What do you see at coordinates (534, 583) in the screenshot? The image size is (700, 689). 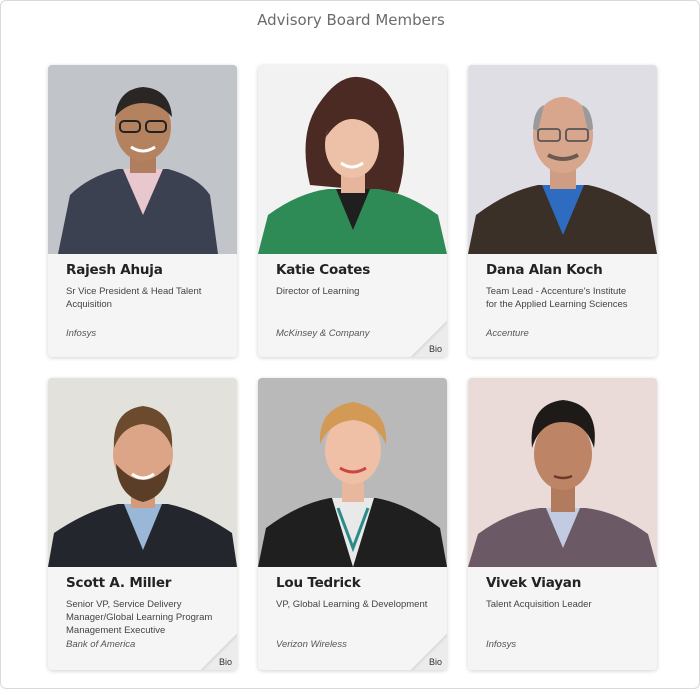 I see `member-name: Vivek Viayan` at bounding box center [534, 583].